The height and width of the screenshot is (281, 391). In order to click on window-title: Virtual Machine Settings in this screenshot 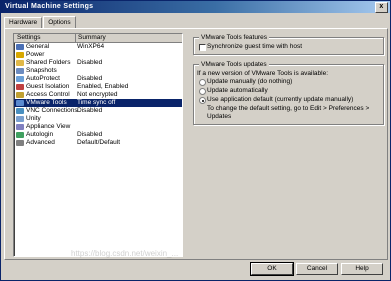, I will do `click(49, 6)`.